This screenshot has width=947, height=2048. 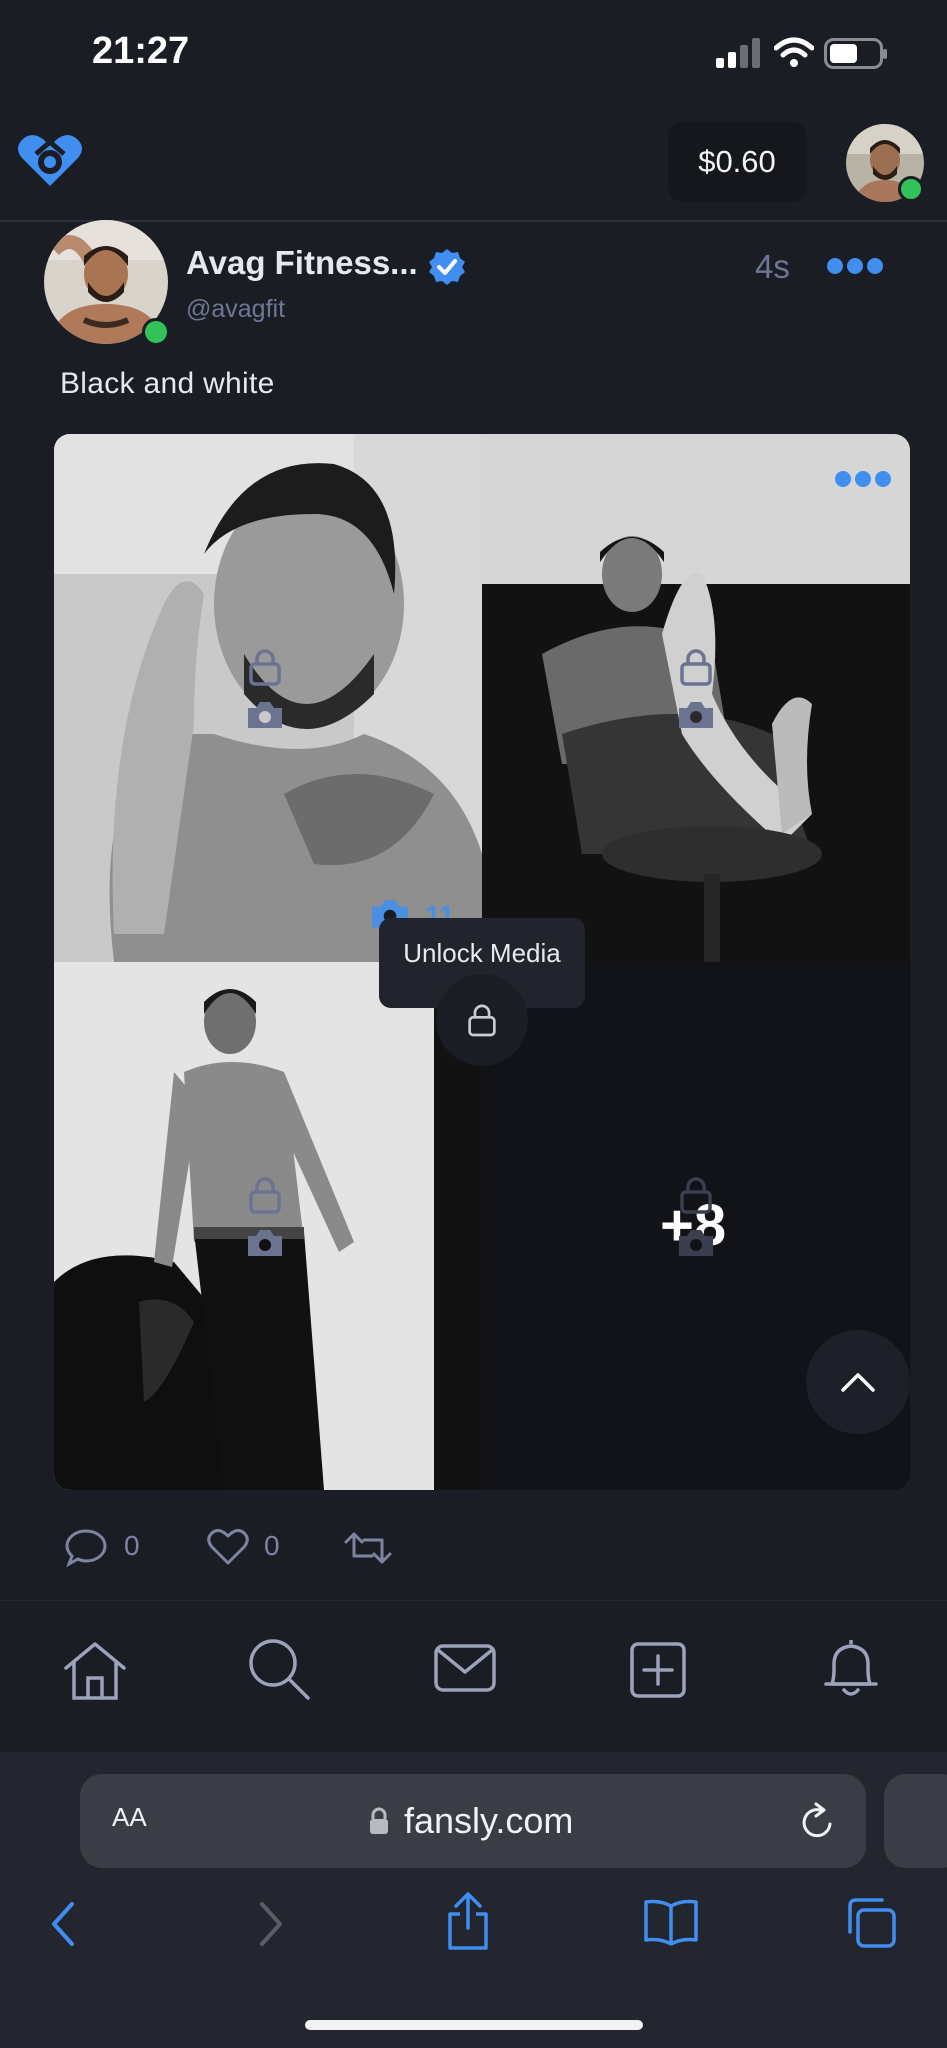 I want to click on verified-icon, so click(x=447, y=267).